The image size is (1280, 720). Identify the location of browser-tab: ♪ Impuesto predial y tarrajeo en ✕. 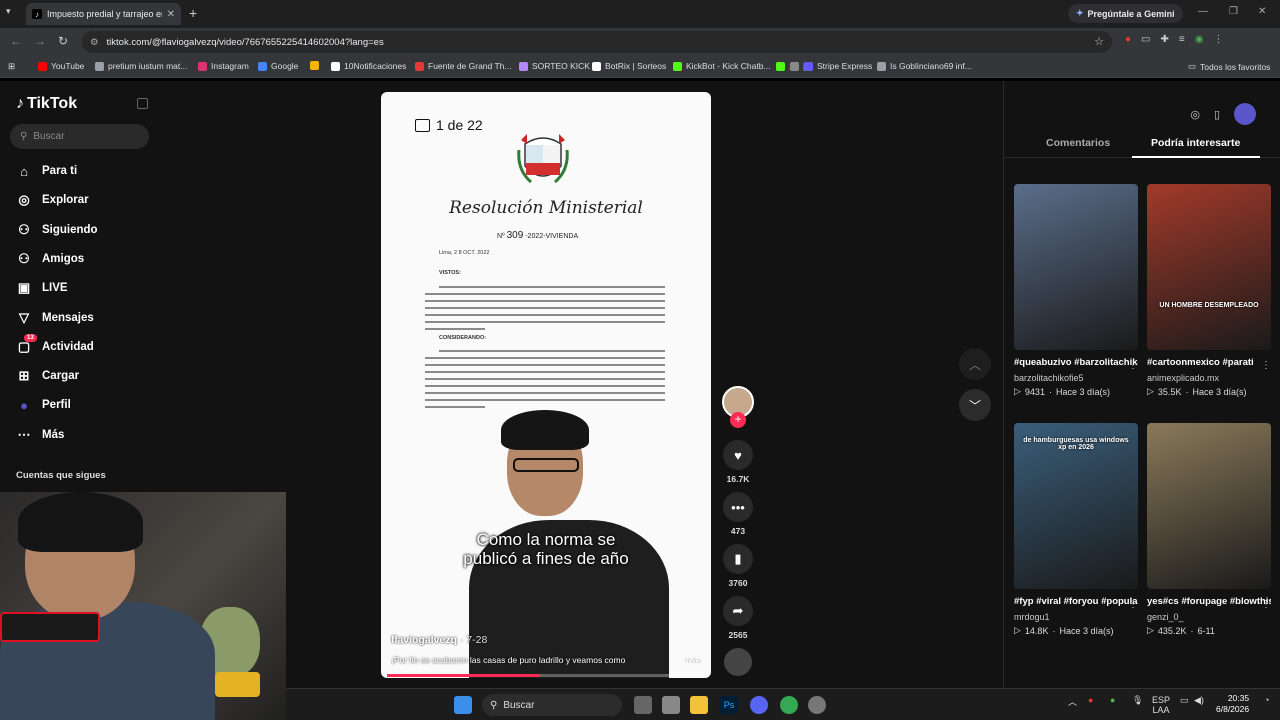
(103, 14).